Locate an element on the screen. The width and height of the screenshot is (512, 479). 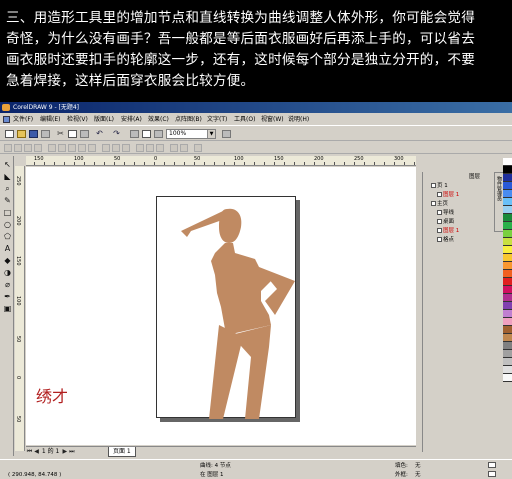
chevron-down-icon: ▼ is located at coordinates (211, 134).